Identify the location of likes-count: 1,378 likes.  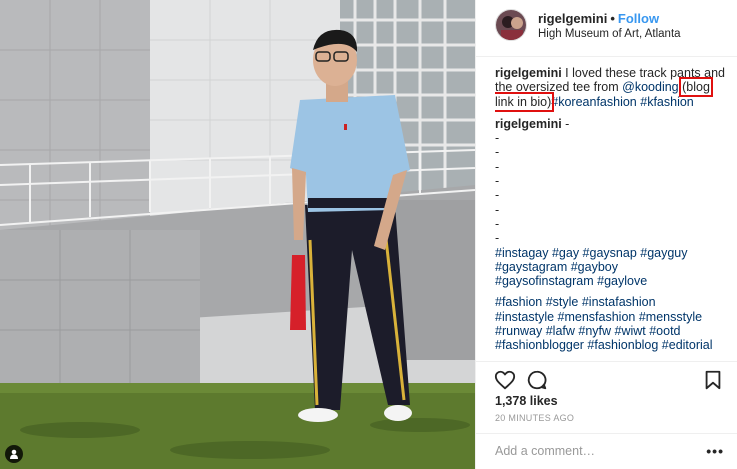
(526, 401).